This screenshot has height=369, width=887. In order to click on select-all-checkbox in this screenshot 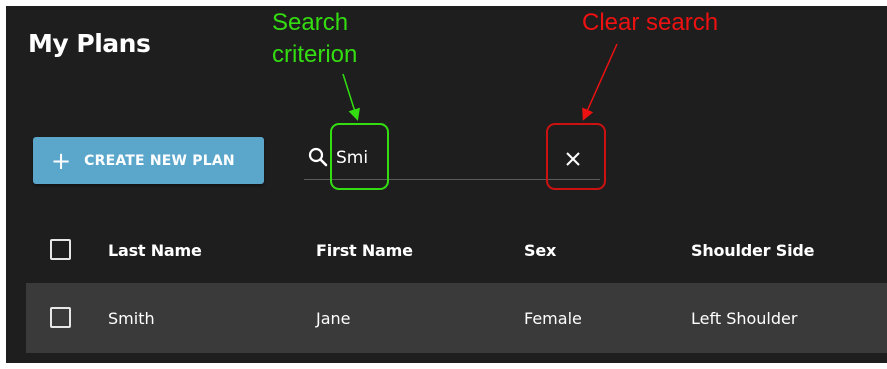, I will do `click(60, 249)`.